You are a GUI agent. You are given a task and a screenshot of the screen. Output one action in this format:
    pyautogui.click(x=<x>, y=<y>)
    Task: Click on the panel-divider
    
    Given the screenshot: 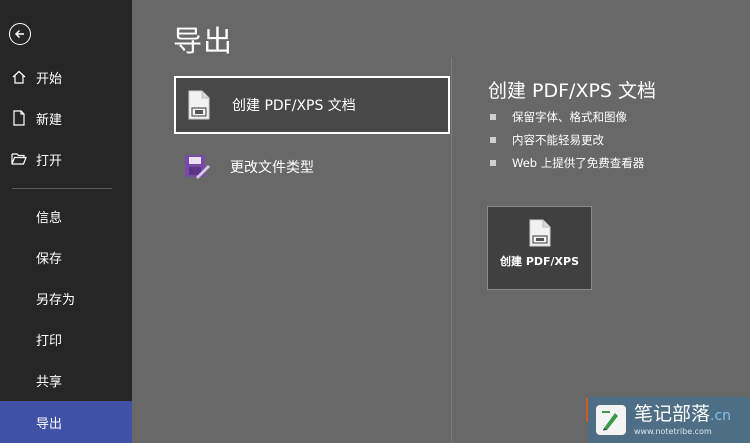 What is the action you would take?
    pyautogui.click(x=451, y=250)
    